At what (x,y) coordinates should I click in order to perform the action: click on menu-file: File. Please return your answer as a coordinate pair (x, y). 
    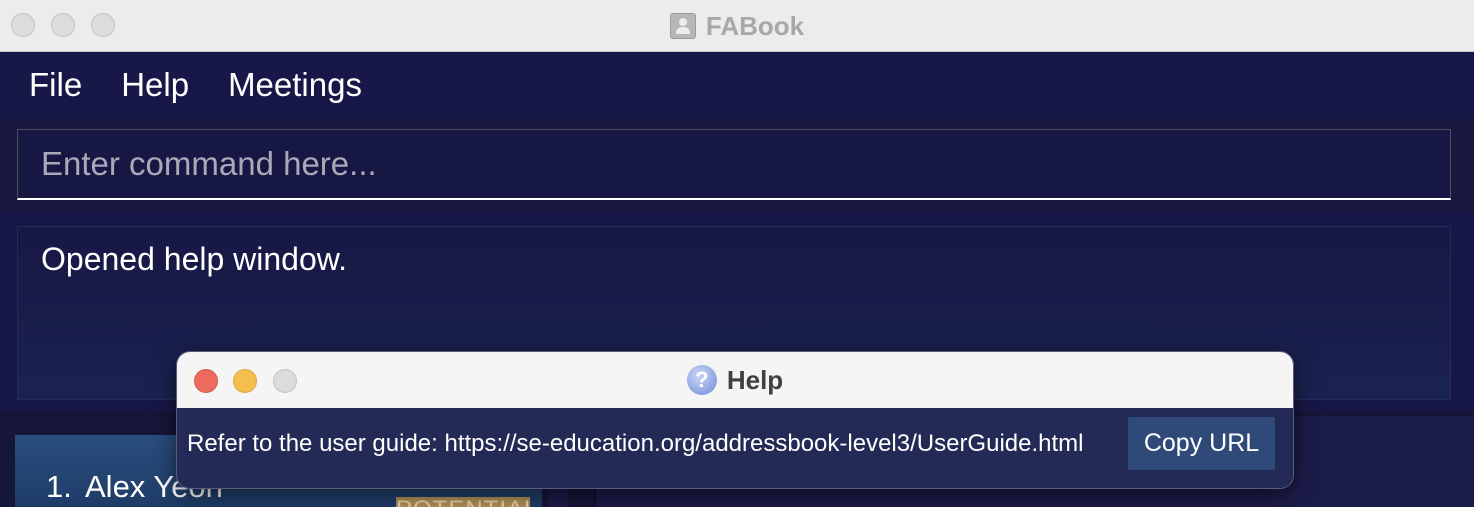
    Looking at the image, I should click on (55, 85).